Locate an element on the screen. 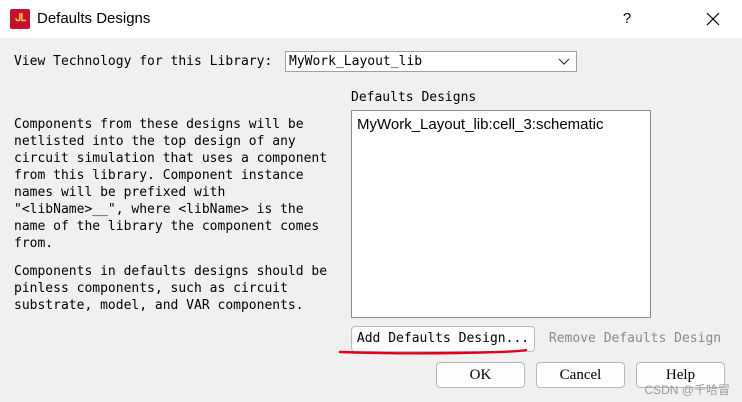  watermark: CSDN @千哈冒 is located at coordinates (687, 390).